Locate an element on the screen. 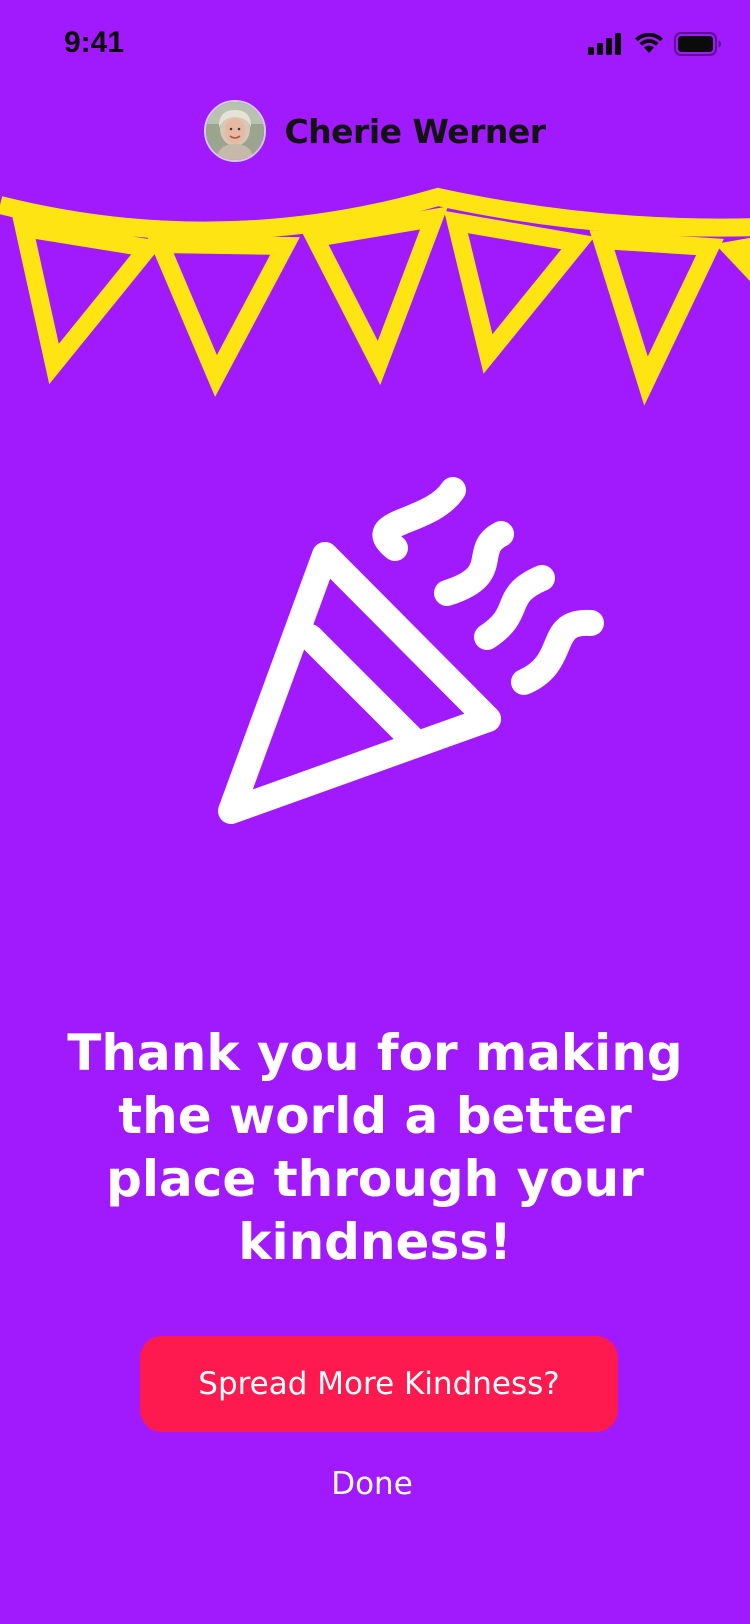 Image resolution: width=750 pixels, height=1624 pixels. user-name: Cherie Werner is located at coordinates (415, 131).